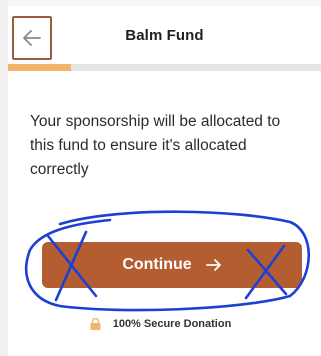 The image size is (321, 356). I want to click on page-title: Balm Fund, so click(164, 35).